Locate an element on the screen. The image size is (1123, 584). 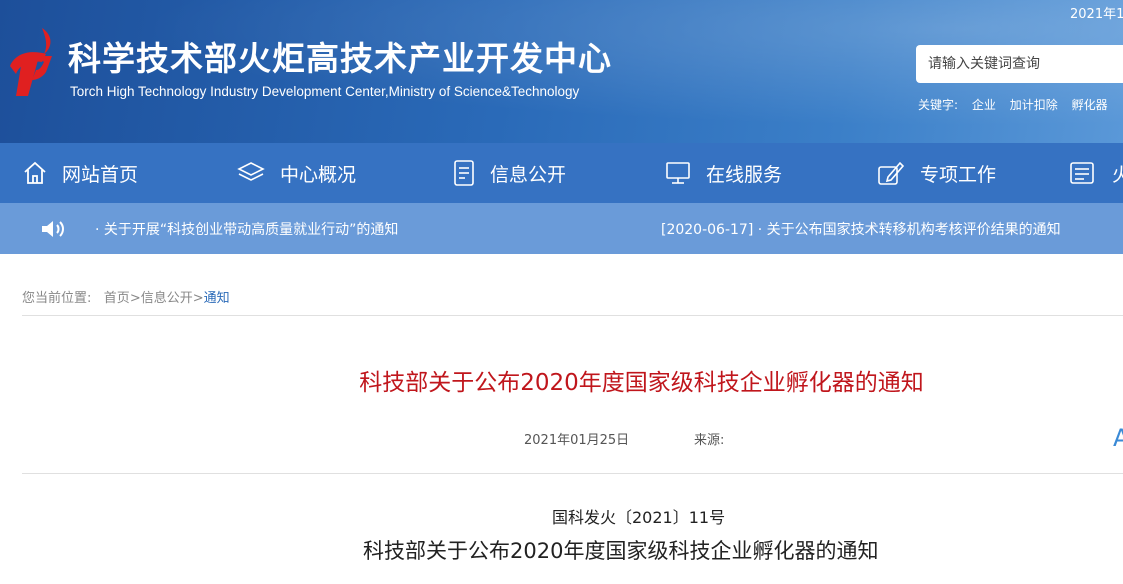
layers-icon is located at coordinates (251, 171).